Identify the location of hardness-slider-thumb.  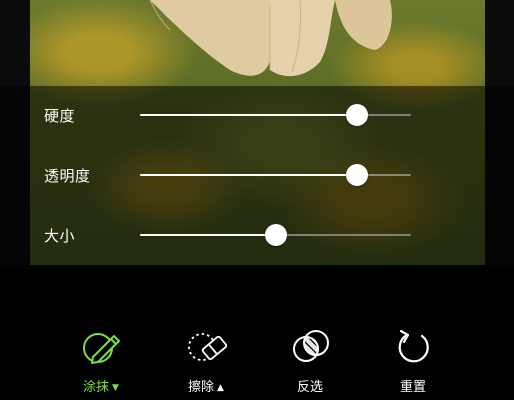
(356, 115).